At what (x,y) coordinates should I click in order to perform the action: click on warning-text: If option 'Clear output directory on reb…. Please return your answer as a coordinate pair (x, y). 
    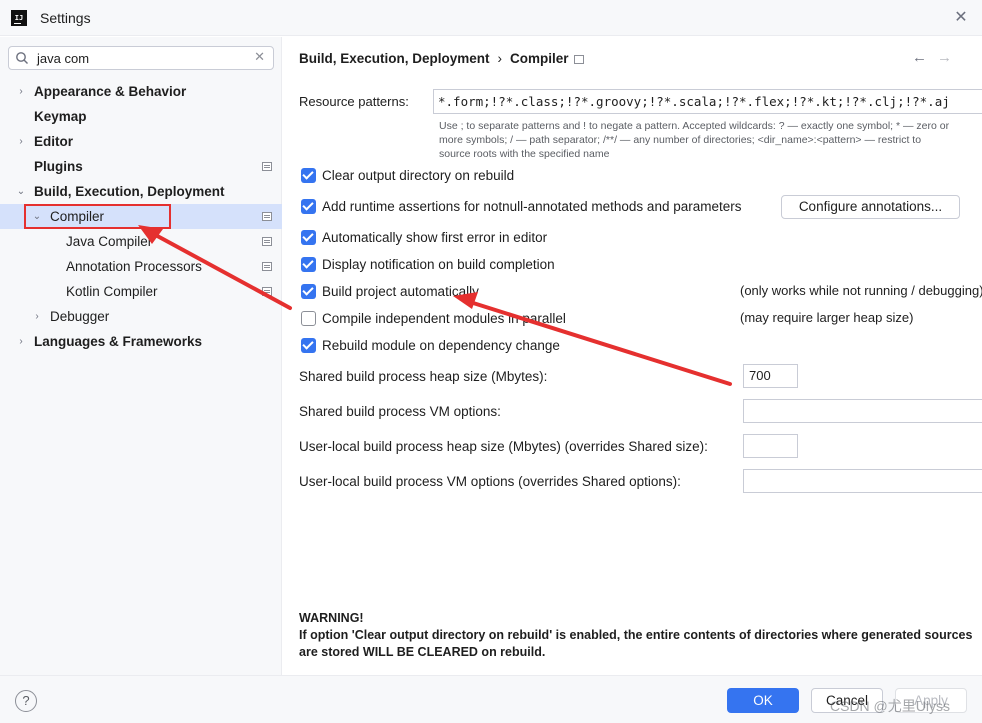
    Looking at the image, I should click on (636, 643).